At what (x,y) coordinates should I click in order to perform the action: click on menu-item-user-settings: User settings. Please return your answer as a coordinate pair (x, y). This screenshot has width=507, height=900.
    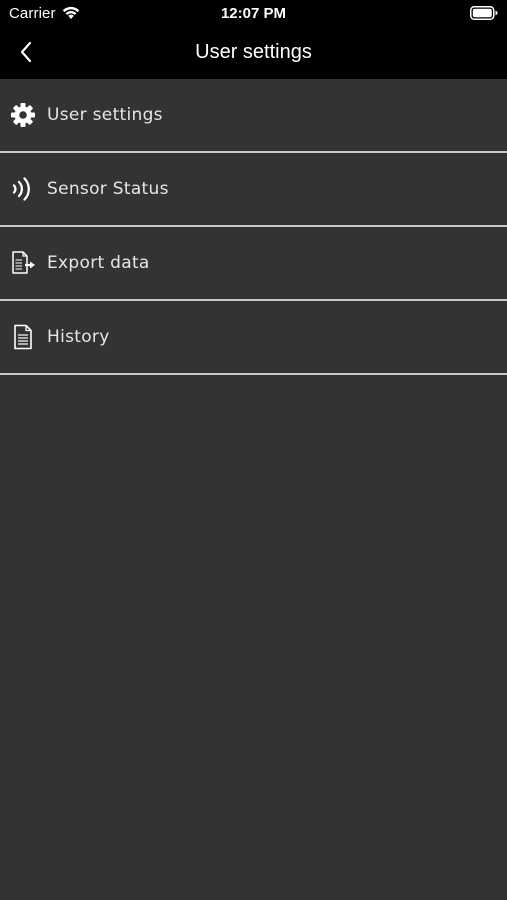
    Looking at the image, I should click on (253, 116).